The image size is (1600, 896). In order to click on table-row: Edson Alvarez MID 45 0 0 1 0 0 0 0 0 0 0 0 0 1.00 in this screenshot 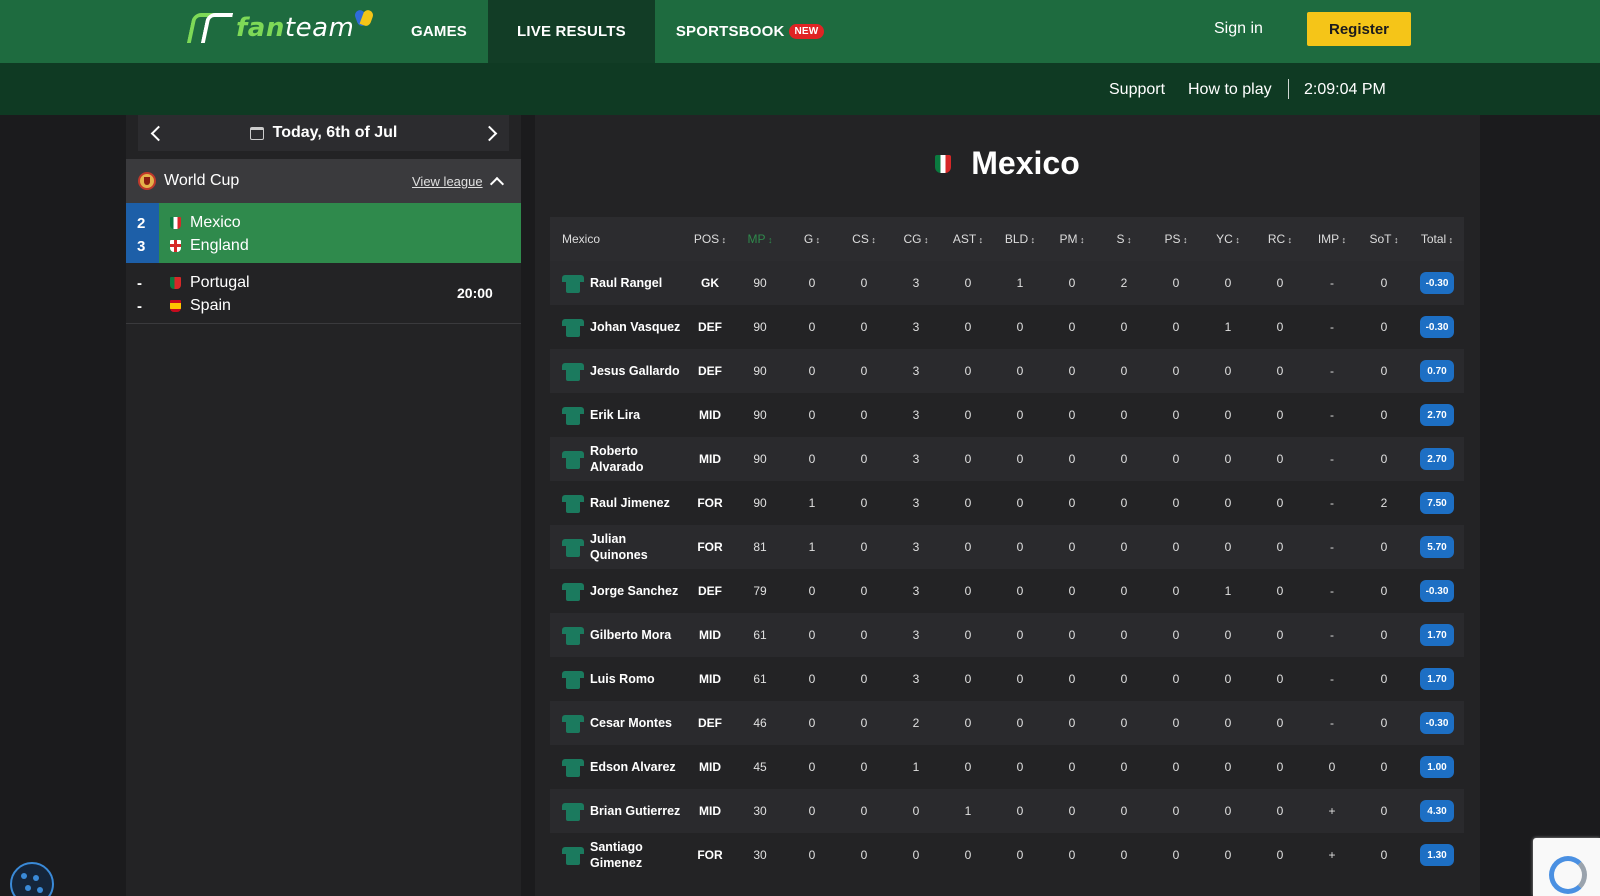, I will do `click(1007, 767)`.